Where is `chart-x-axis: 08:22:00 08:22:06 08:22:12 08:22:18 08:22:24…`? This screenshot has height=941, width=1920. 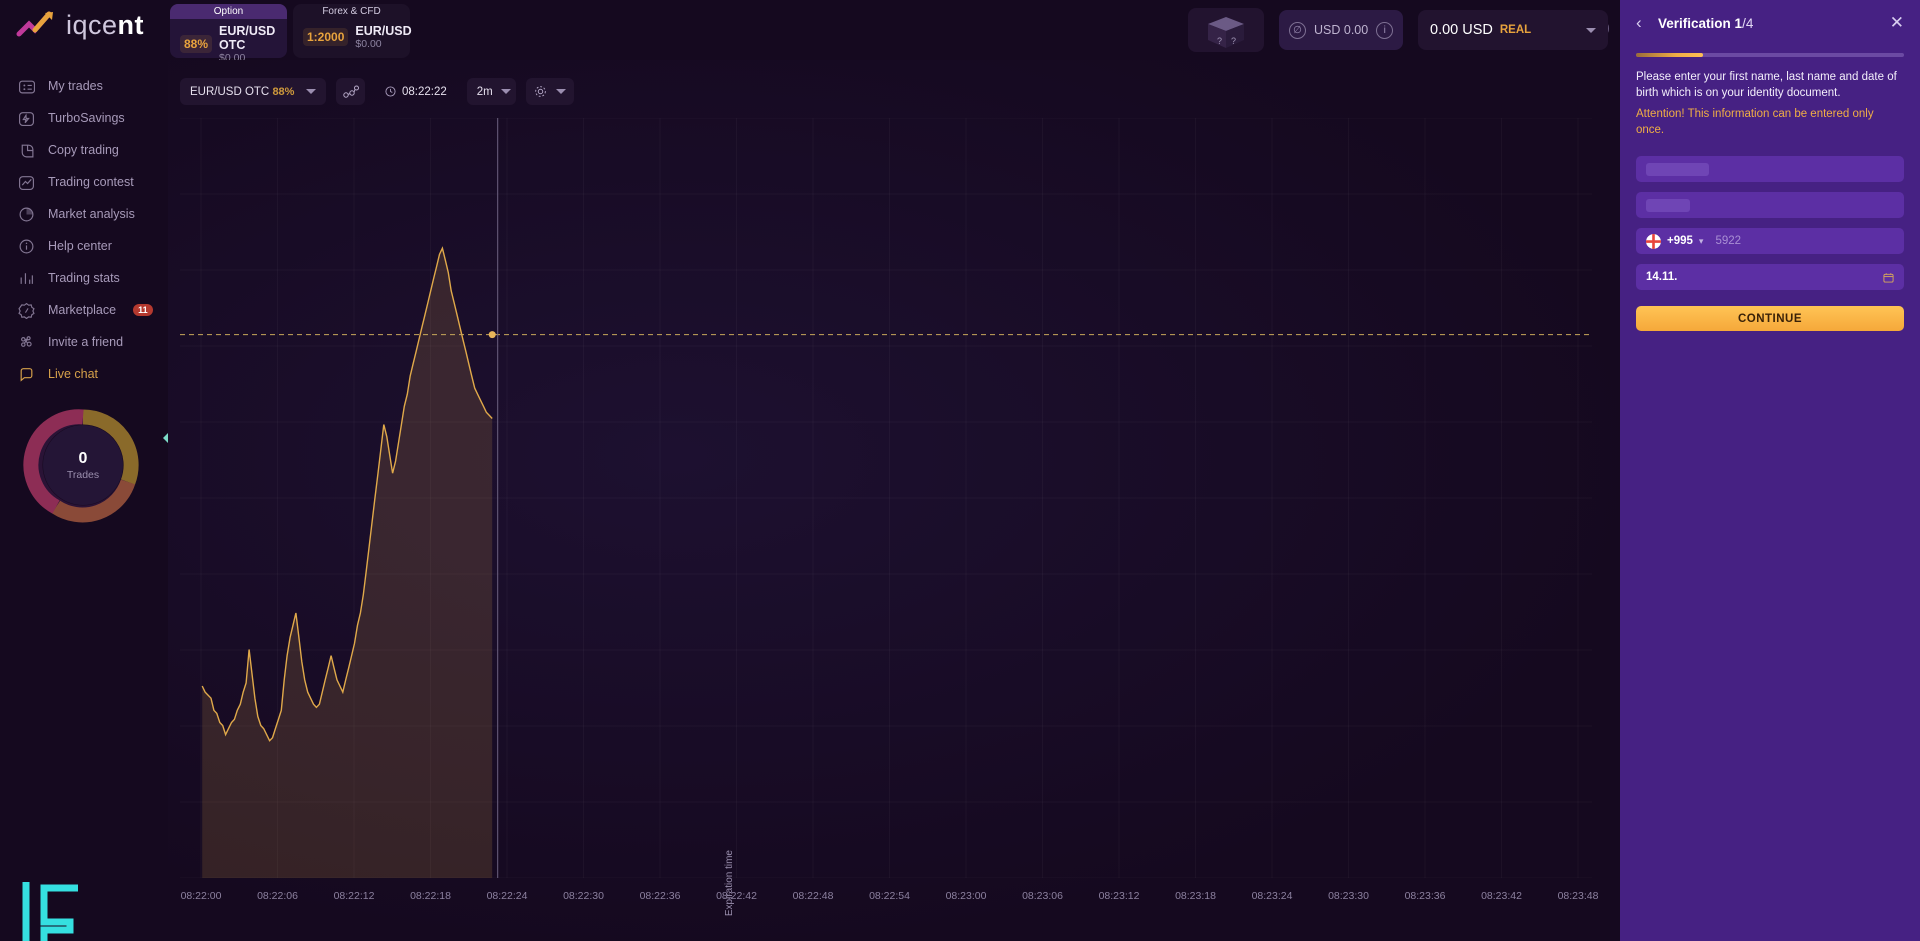 chart-x-axis: 08:22:00 08:22:06 08:22:12 08:22:18 08:22:24… is located at coordinates (889, 897).